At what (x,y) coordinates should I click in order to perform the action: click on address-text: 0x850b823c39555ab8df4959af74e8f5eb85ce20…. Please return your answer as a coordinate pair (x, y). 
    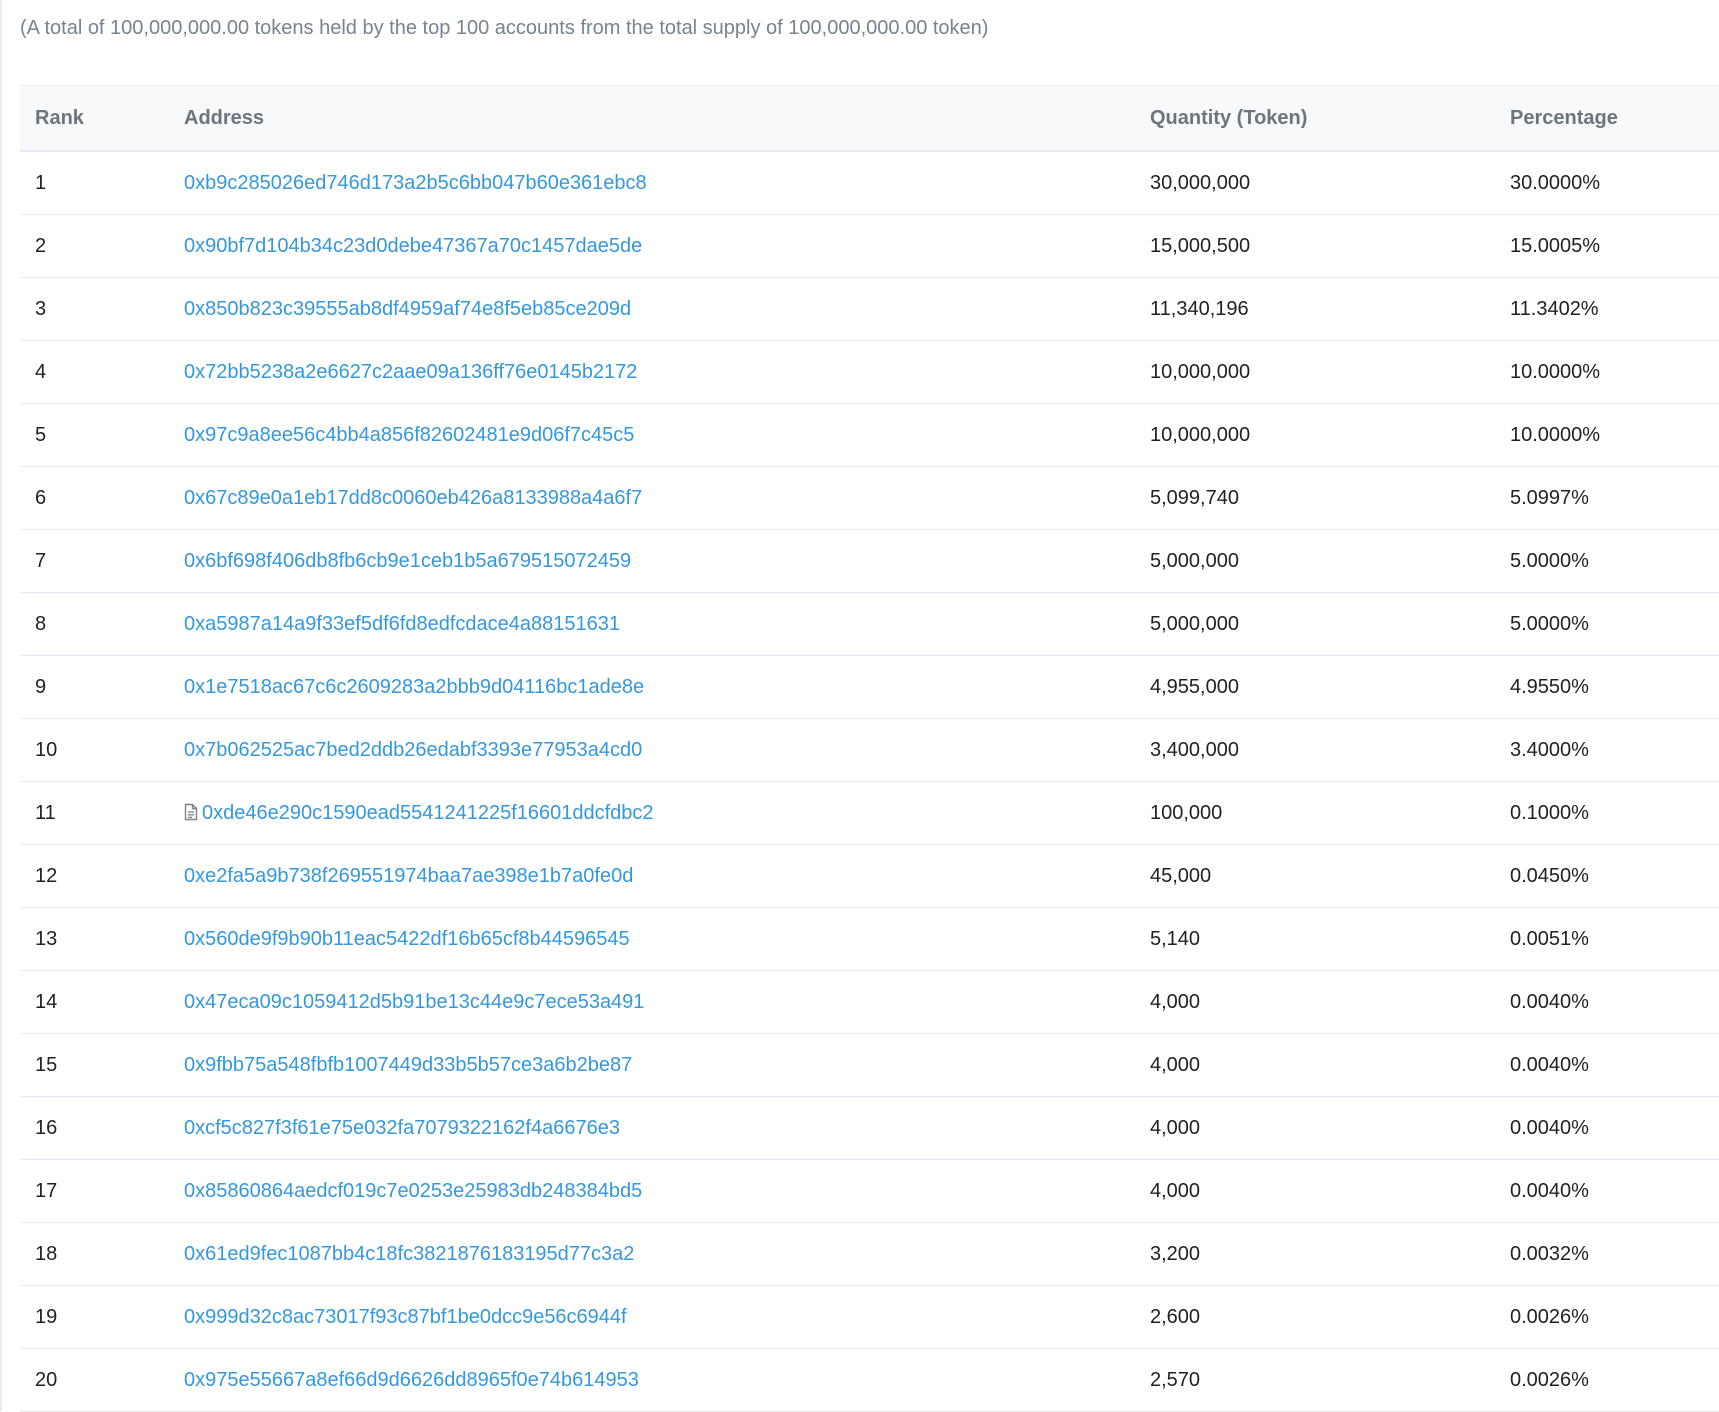
    Looking at the image, I should click on (408, 308).